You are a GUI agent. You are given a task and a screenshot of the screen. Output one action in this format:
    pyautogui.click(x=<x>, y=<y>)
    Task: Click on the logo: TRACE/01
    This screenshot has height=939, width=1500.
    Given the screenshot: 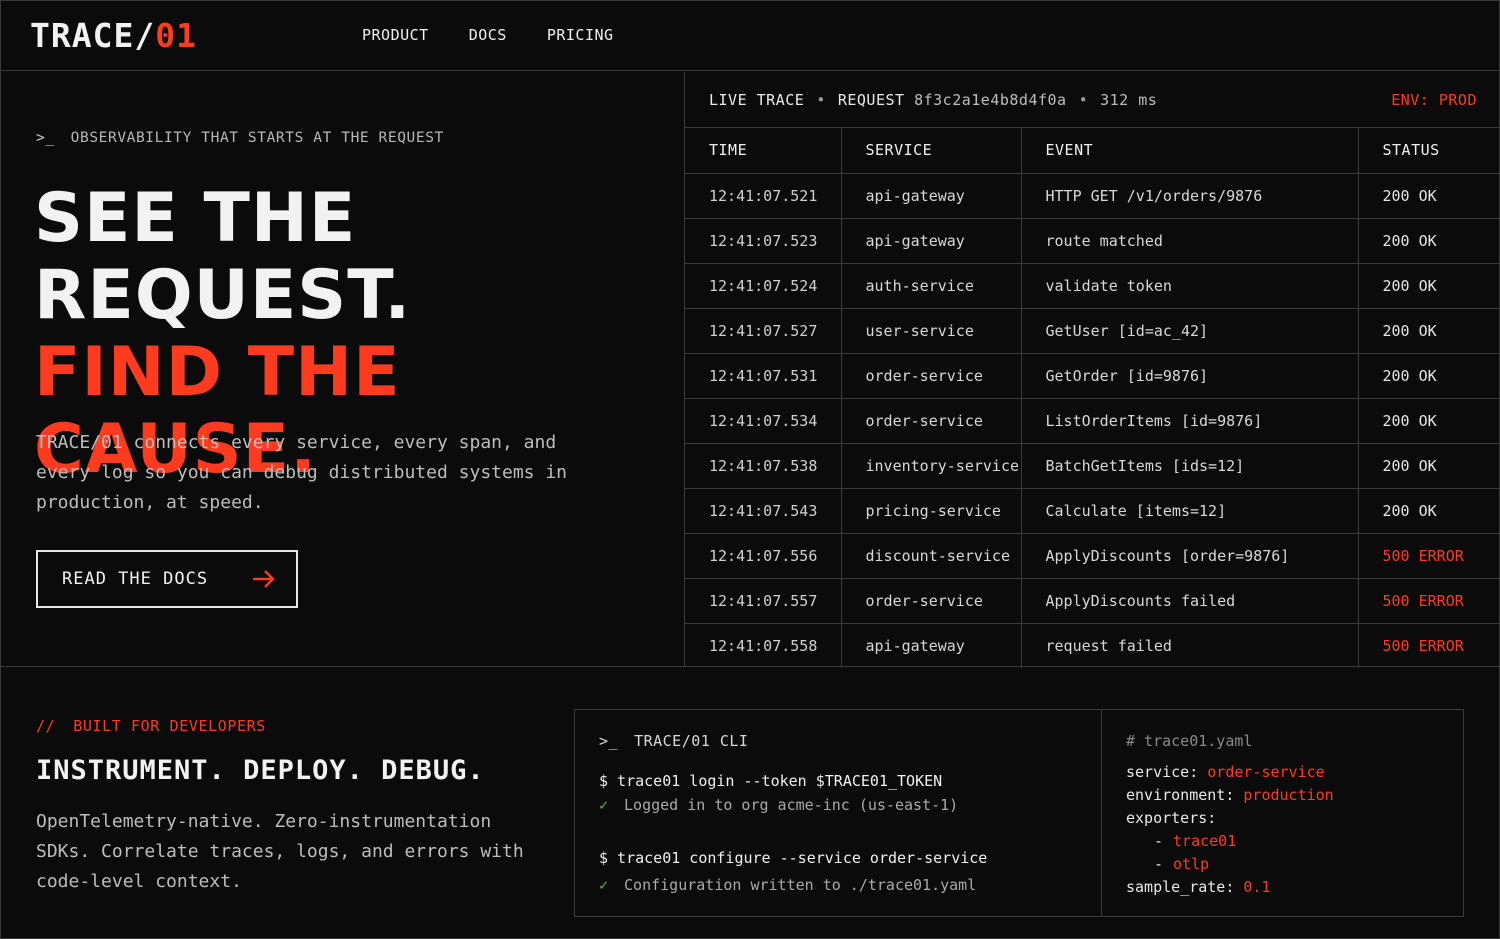 What is the action you would take?
    pyautogui.click(x=113, y=35)
    